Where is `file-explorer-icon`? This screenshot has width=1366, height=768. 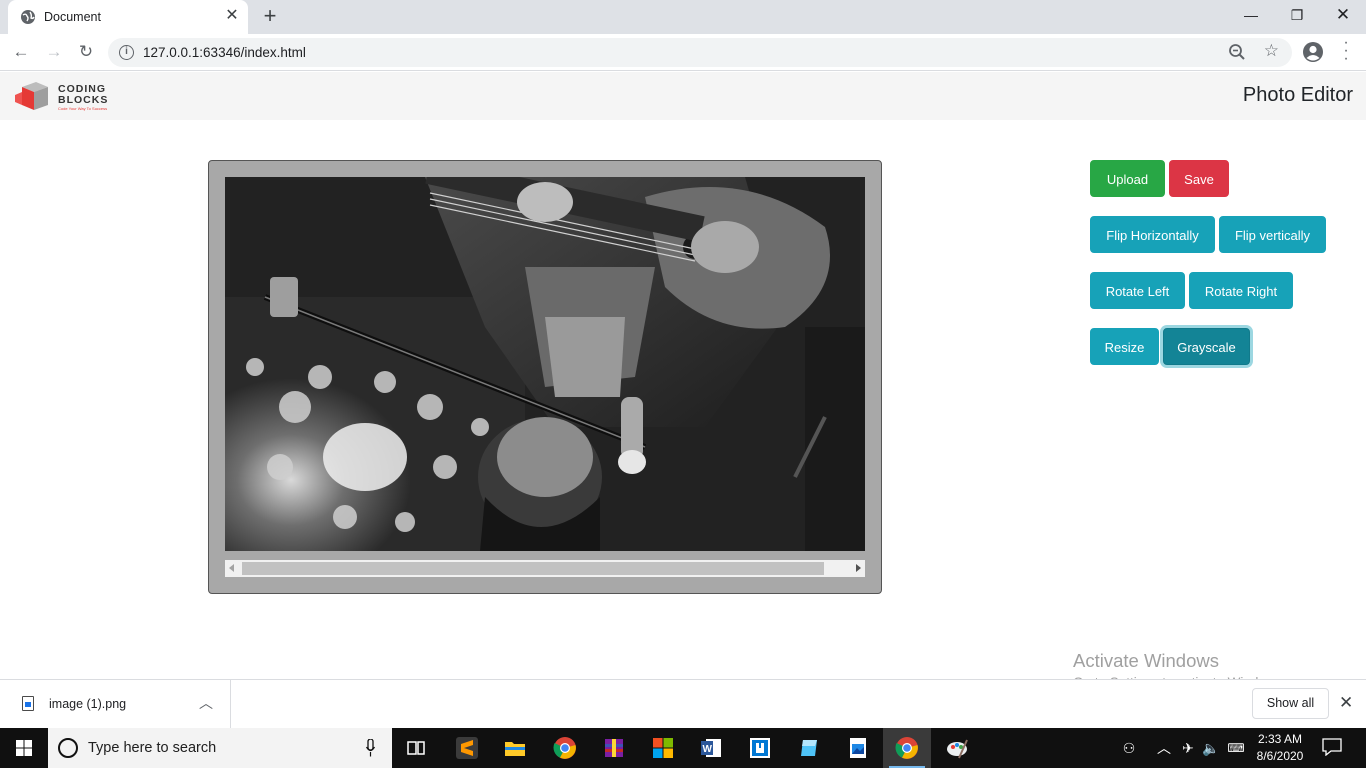
file-explorer-icon is located at coordinates (515, 748).